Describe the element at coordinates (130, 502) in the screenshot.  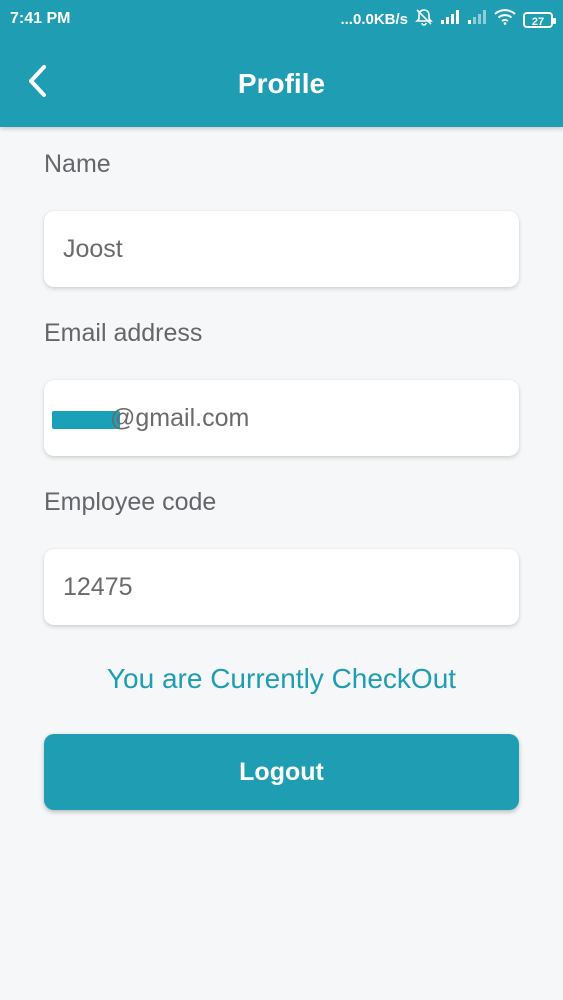
I see `employee-code-label: Employee code` at that location.